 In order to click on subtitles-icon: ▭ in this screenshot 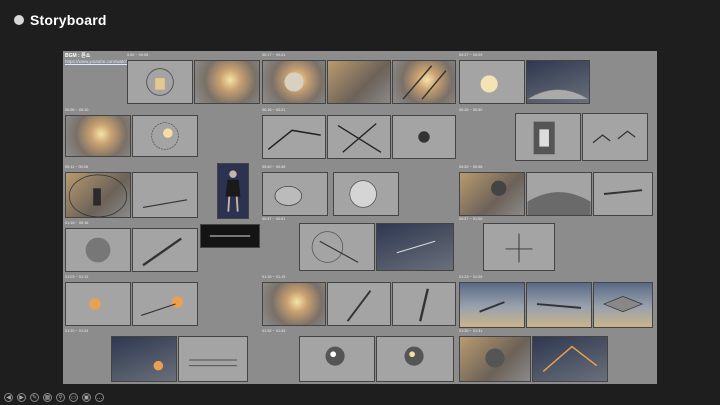, I will do `click(73, 398)`.